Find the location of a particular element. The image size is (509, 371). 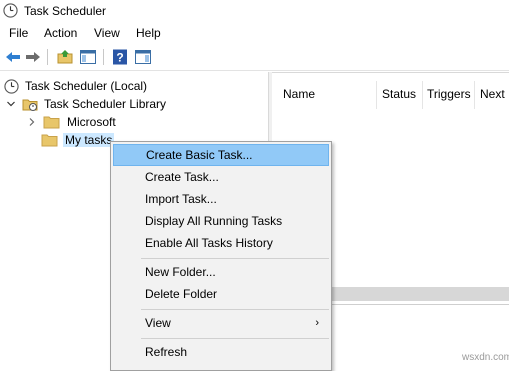

menu-view: View is located at coordinates (107, 33).